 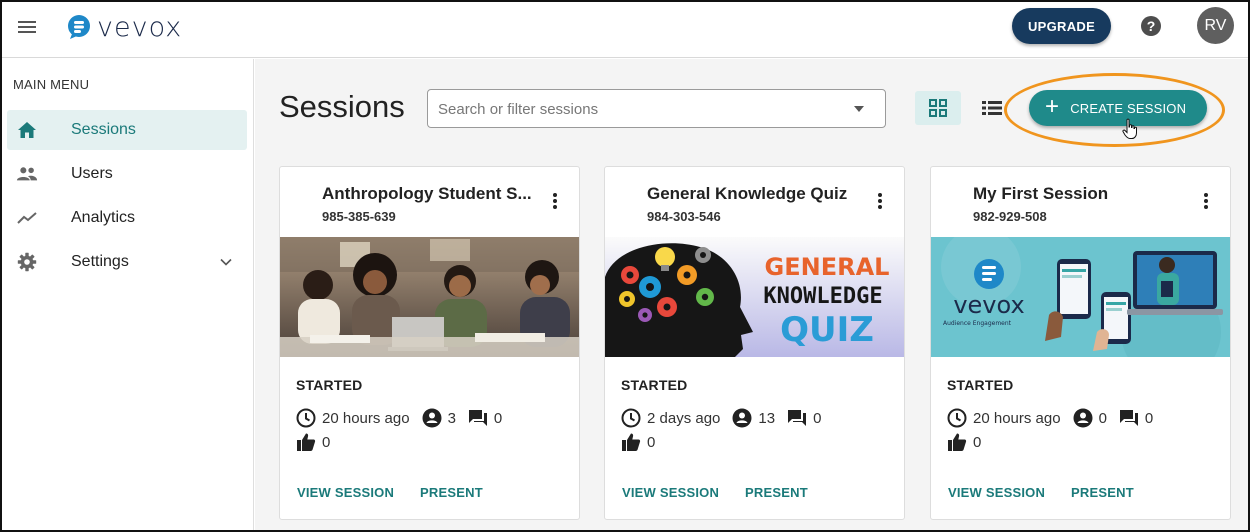 I want to click on search-input, so click(x=638, y=109).